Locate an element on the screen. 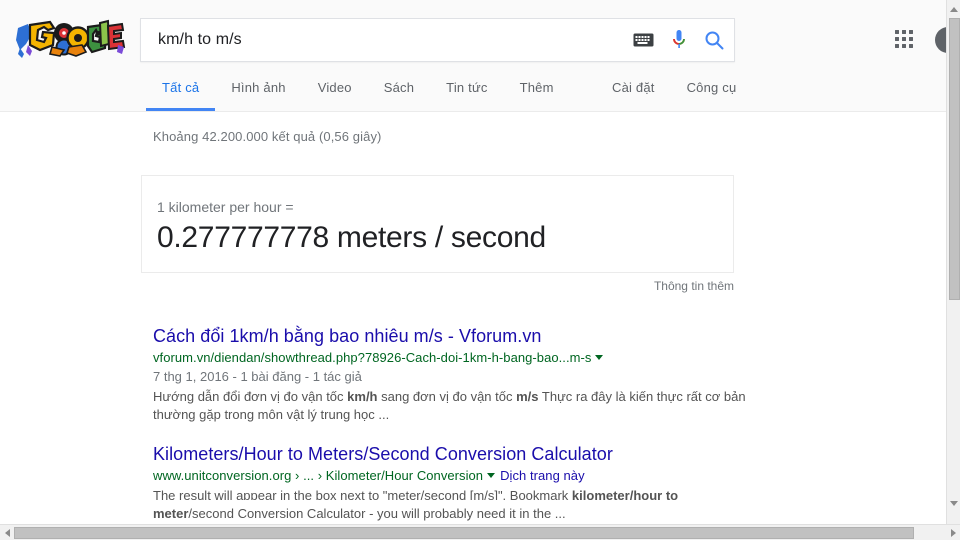 This screenshot has height=540, width=960. conversion-result-value: 0.277777778 meters / second is located at coordinates (351, 237).